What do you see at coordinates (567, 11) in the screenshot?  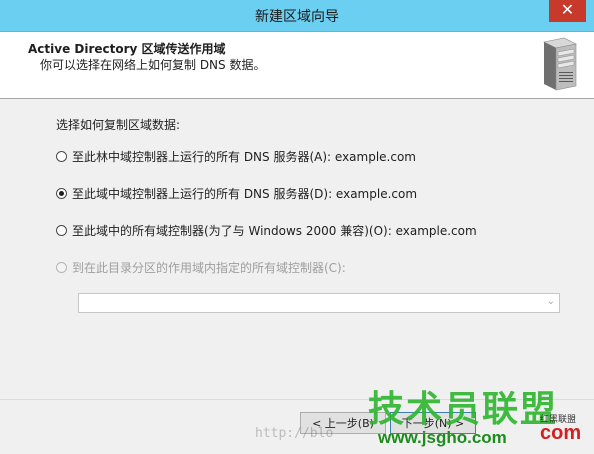 I see `close-button: ✕` at bounding box center [567, 11].